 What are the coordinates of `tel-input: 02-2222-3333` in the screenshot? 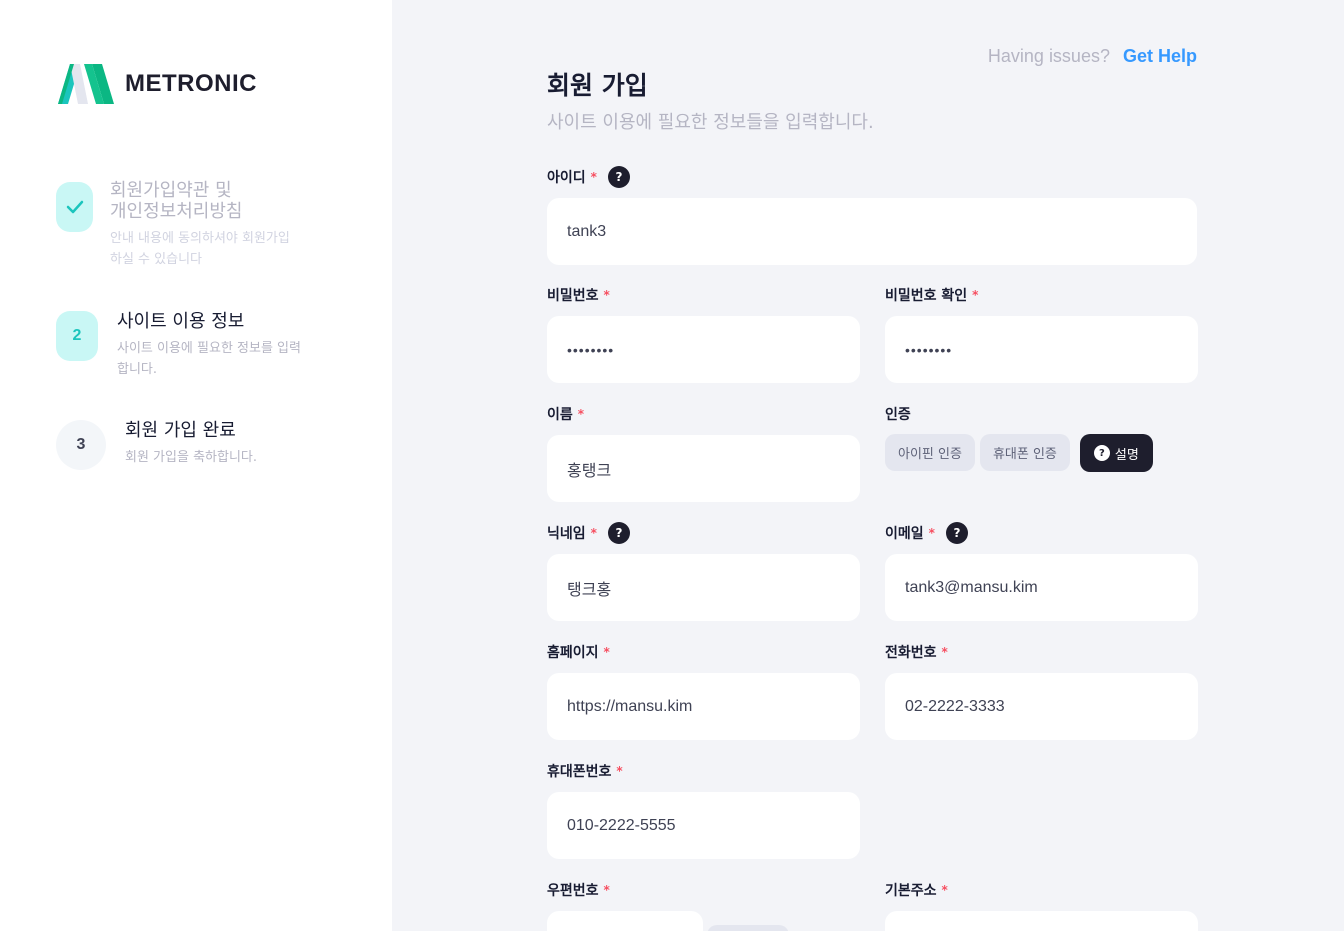 It's located at (1041, 706).